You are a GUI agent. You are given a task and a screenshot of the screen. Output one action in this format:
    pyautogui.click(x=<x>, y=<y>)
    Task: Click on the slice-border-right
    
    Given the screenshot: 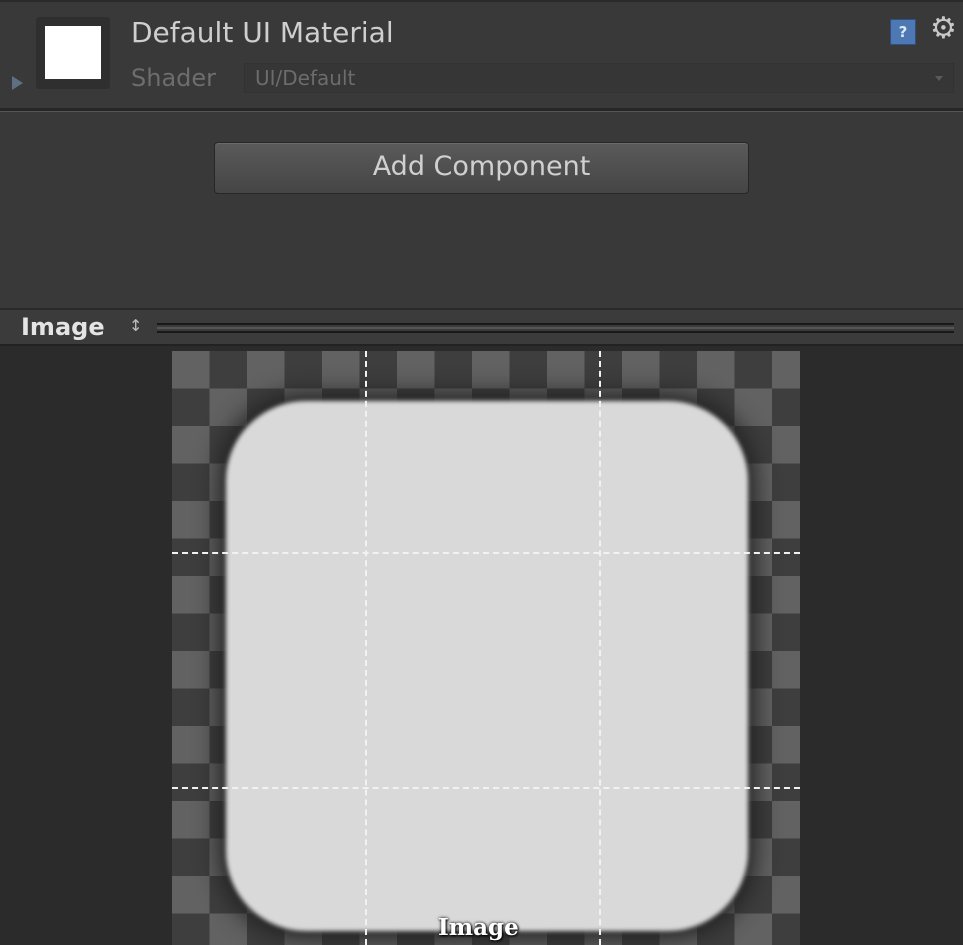 What is the action you would take?
    pyautogui.click(x=600, y=648)
    